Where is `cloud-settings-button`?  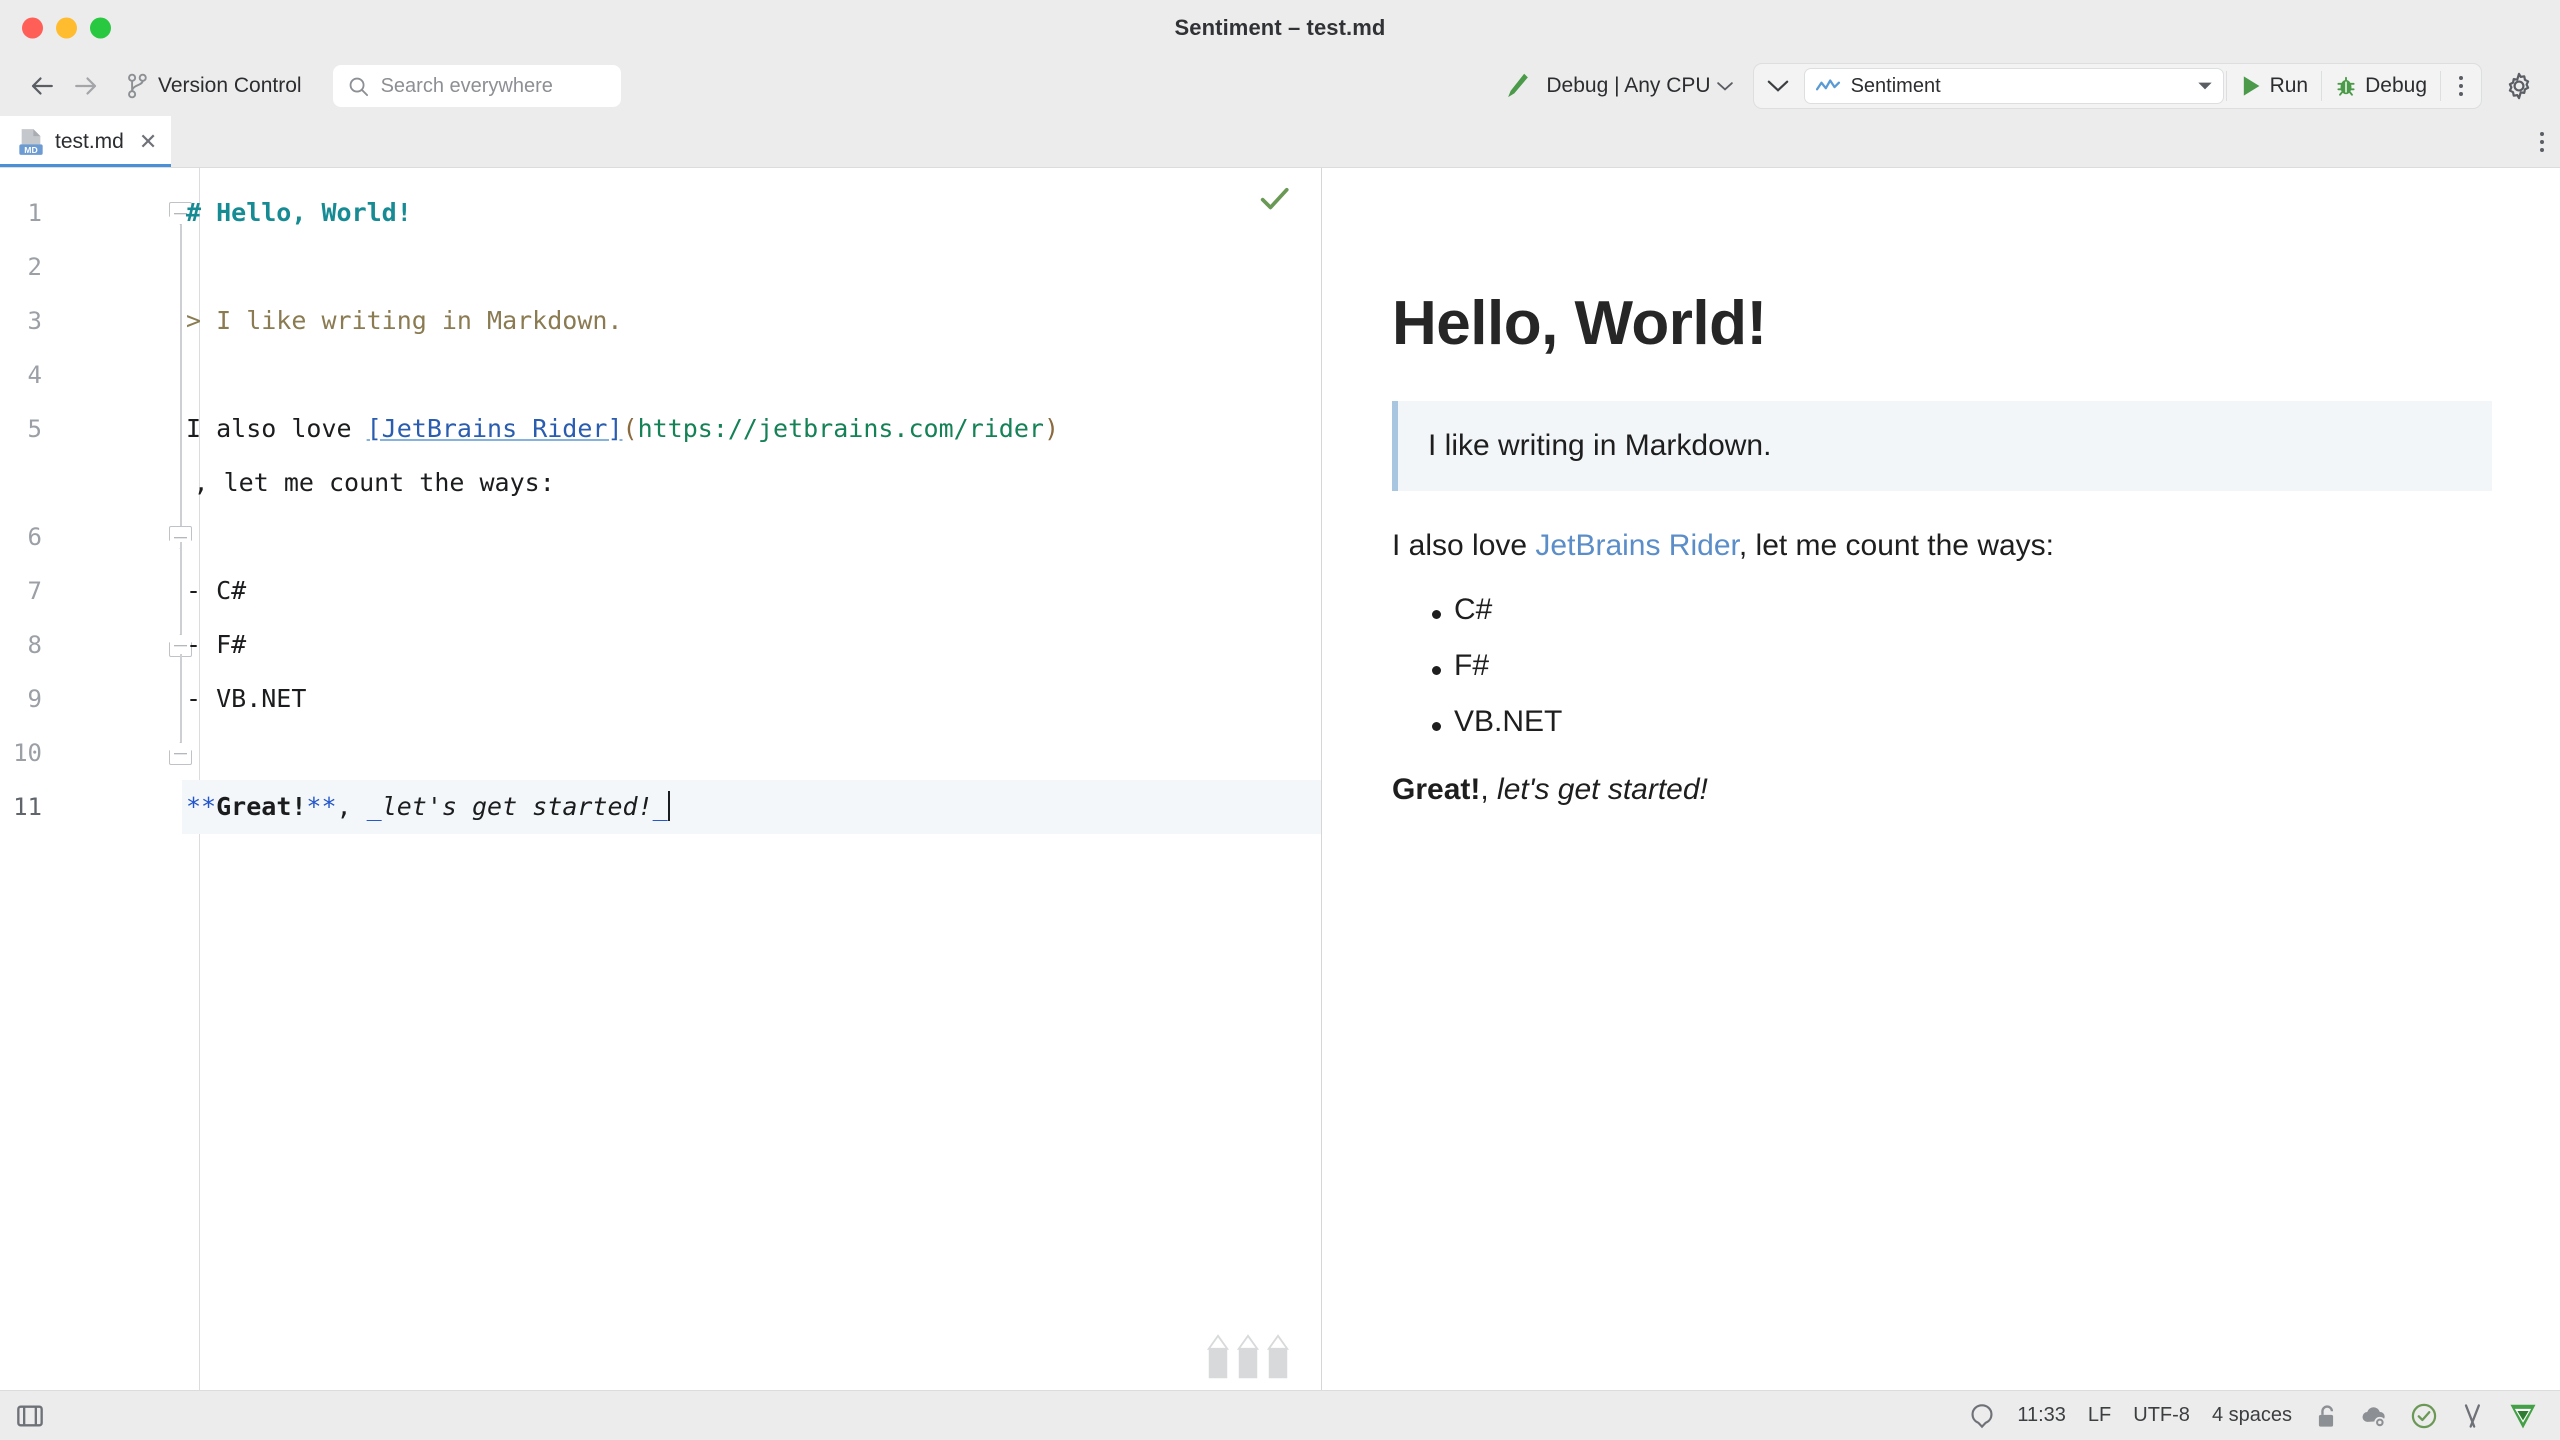 cloud-settings-button is located at coordinates (2374, 1416).